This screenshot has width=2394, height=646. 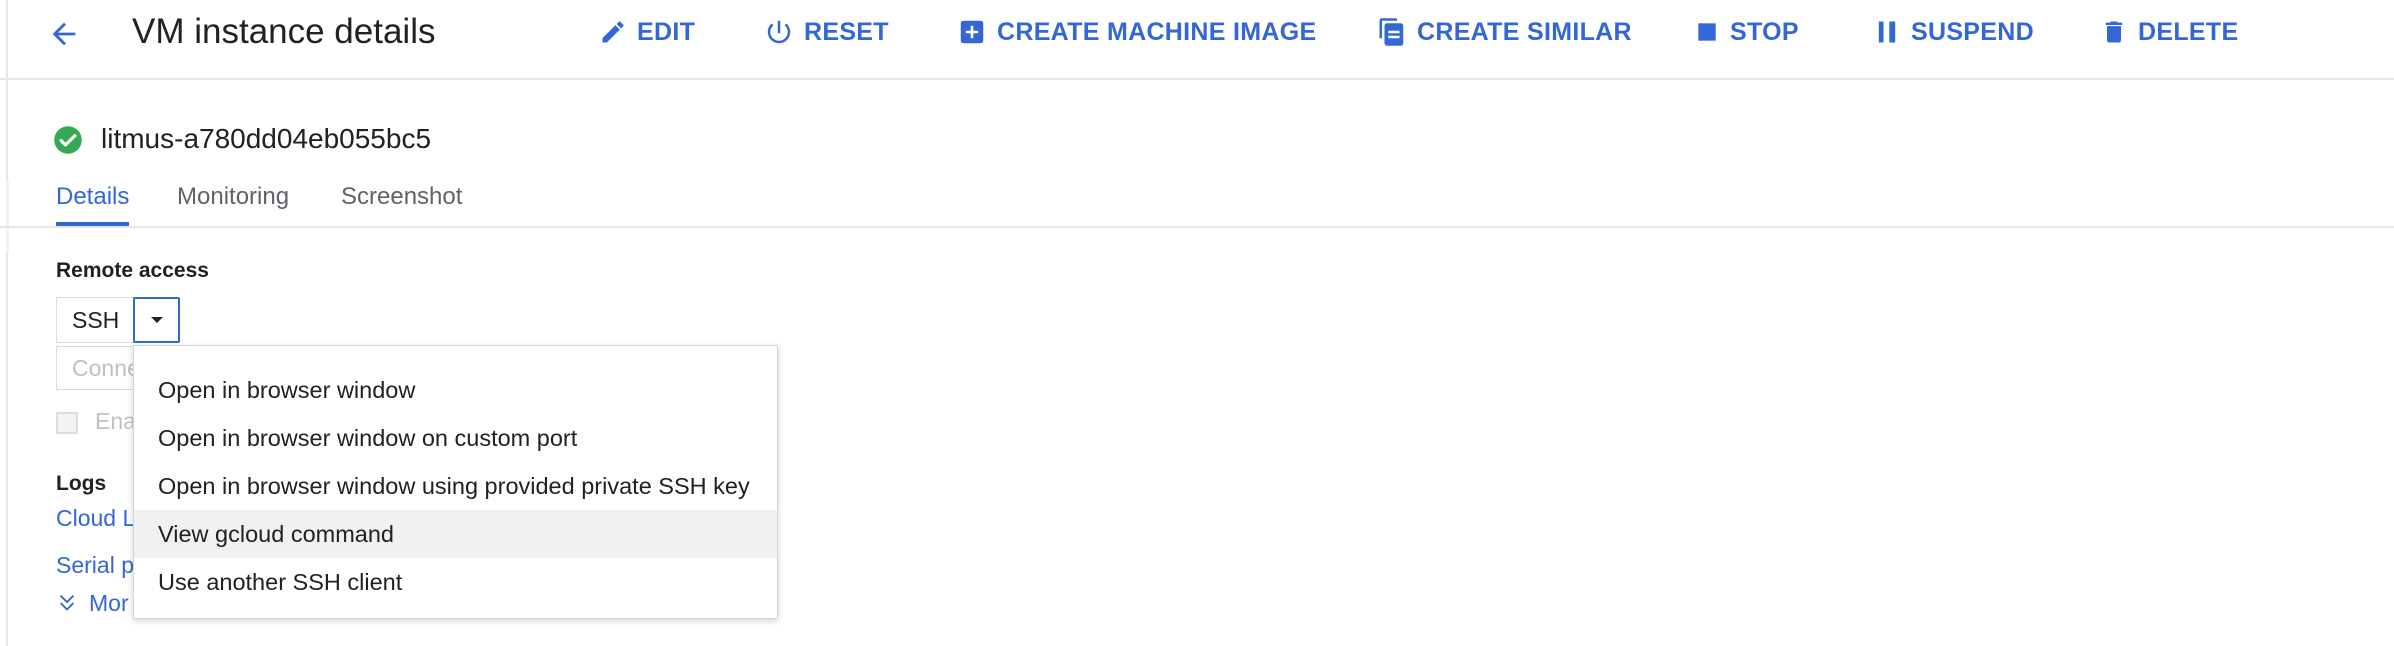 I want to click on page-title: VM instance details, so click(x=284, y=31).